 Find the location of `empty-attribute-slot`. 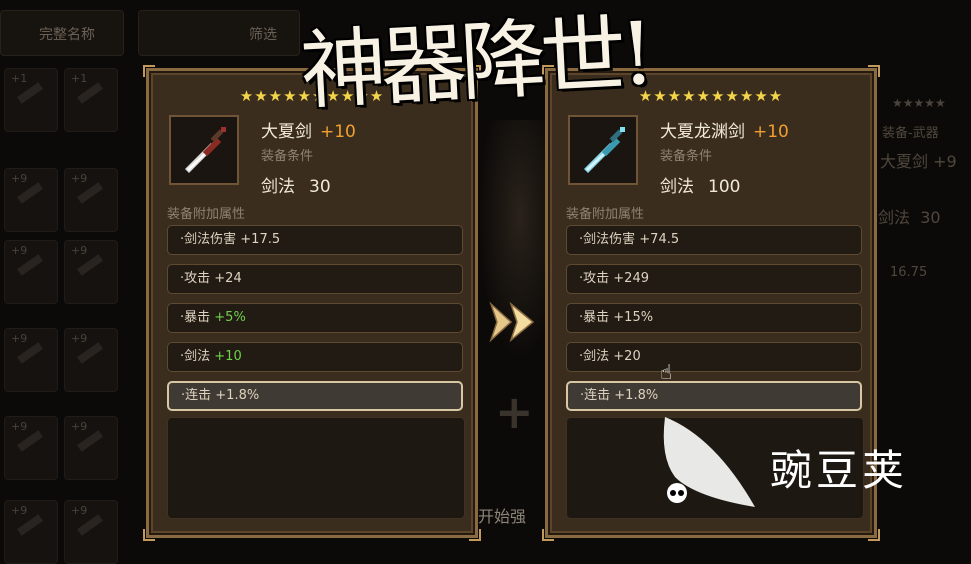

empty-attribute-slot is located at coordinates (316, 468).